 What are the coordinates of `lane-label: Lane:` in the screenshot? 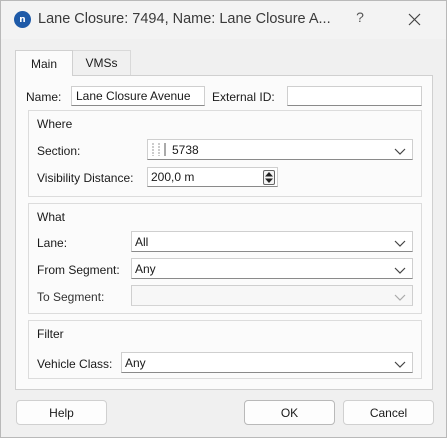 It's located at (52, 243).